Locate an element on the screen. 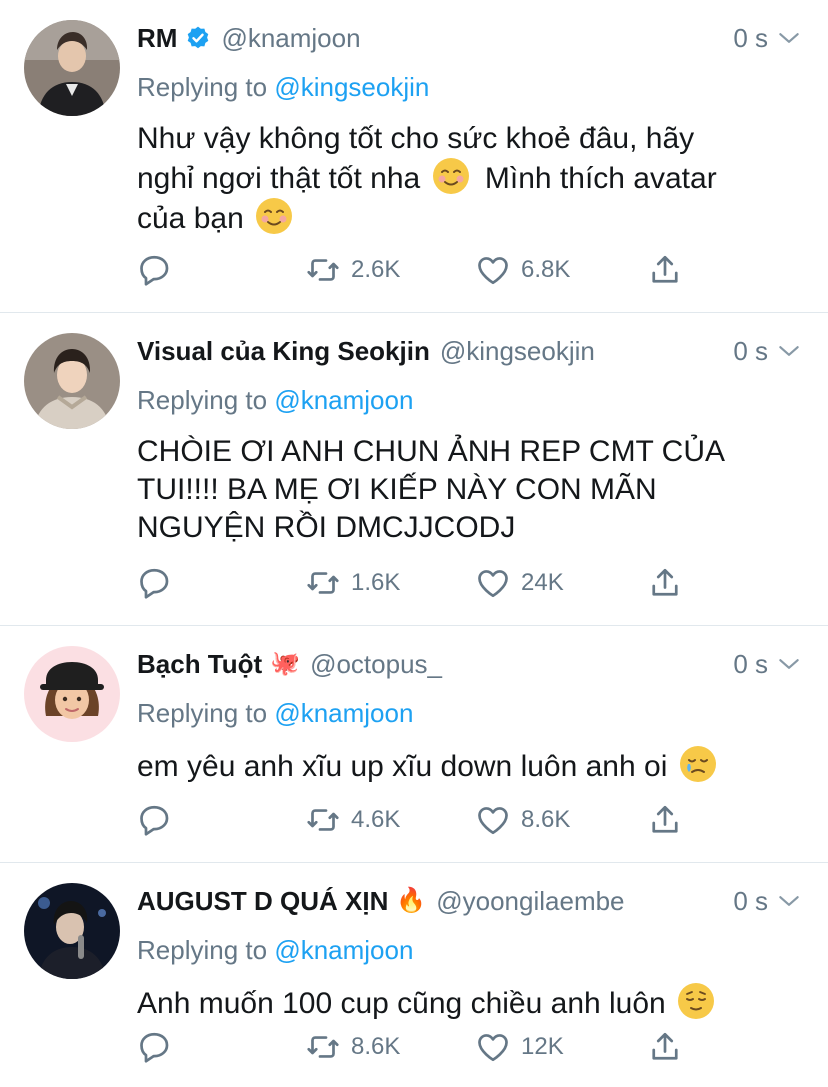 The image size is (828, 1087). tweet-actions: 2.6K 6.8K is located at coordinates (417, 270).